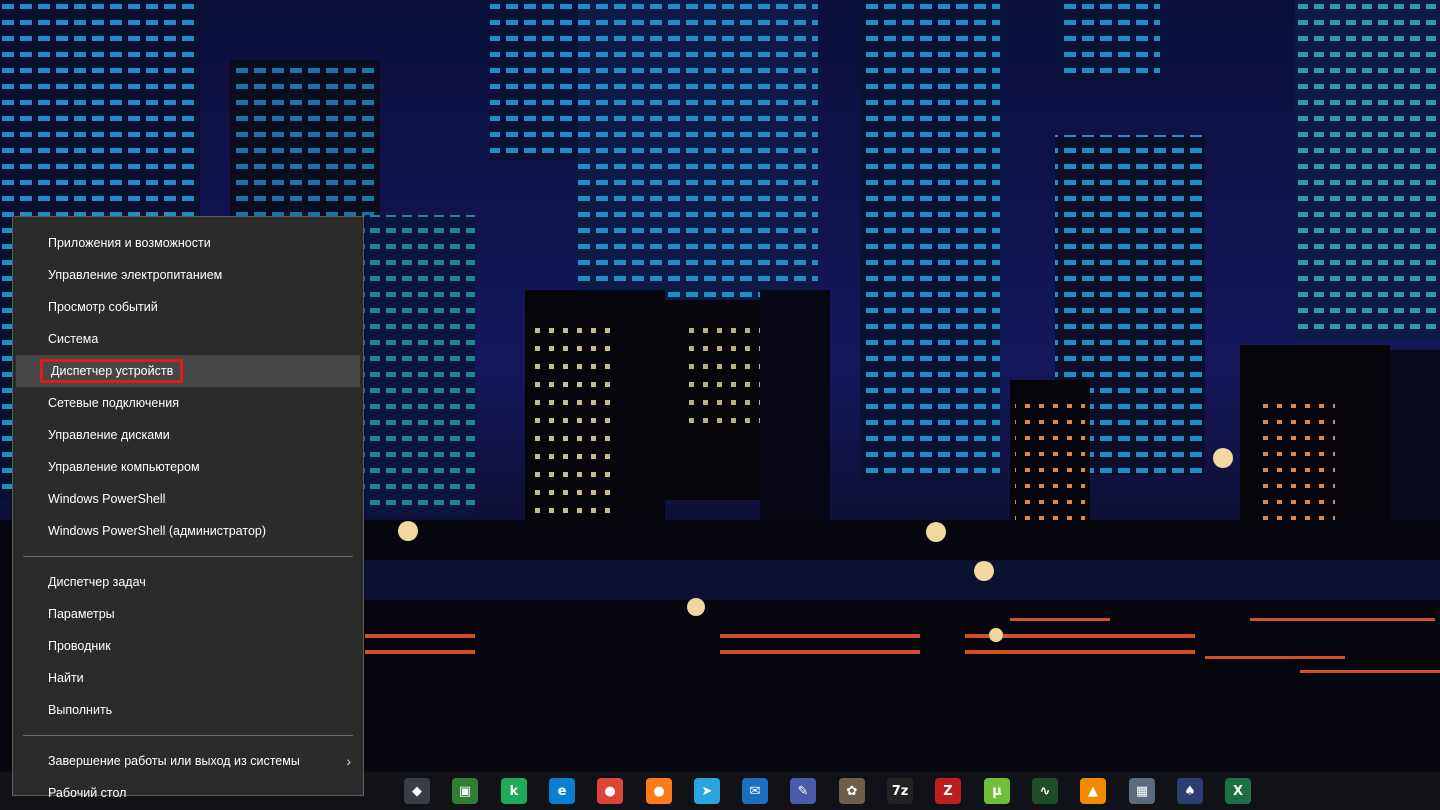 Image resolution: width=1440 pixels, height=810 pixels. Describe the element at coordinates (188, 371) in the screenshot. I see `menu-item-device-manager: Диспетчер устройств` at that location.